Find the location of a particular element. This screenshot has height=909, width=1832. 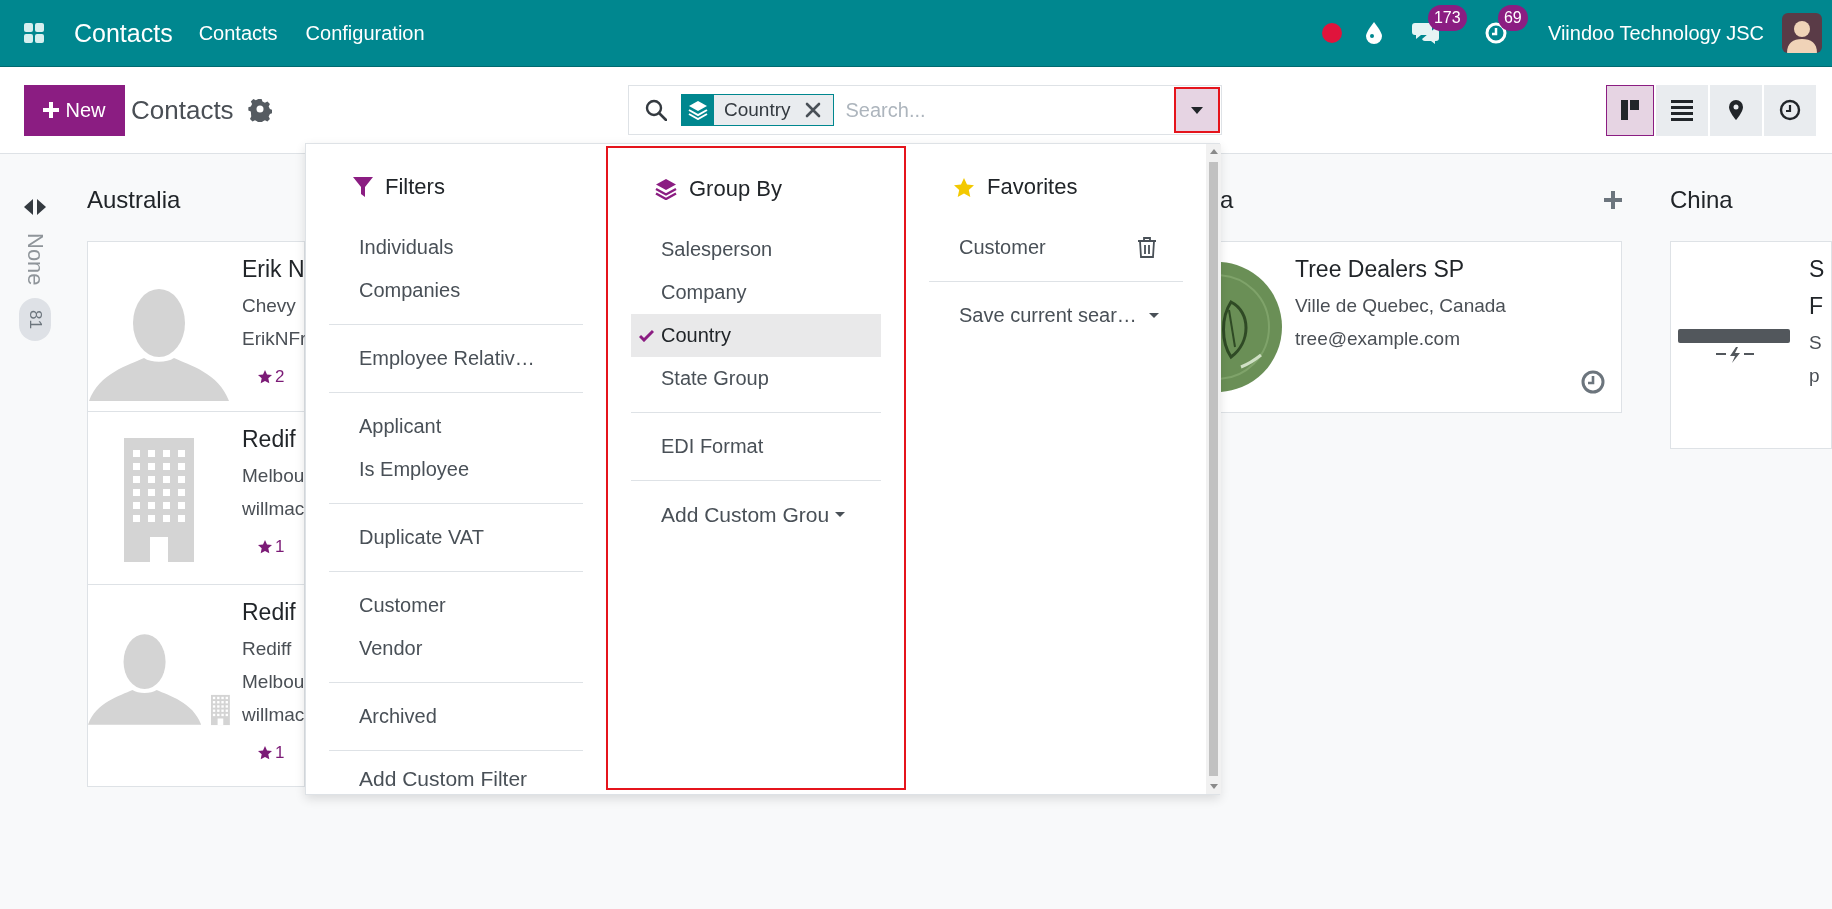

delete-icon is located at coordinates (1147, 247).